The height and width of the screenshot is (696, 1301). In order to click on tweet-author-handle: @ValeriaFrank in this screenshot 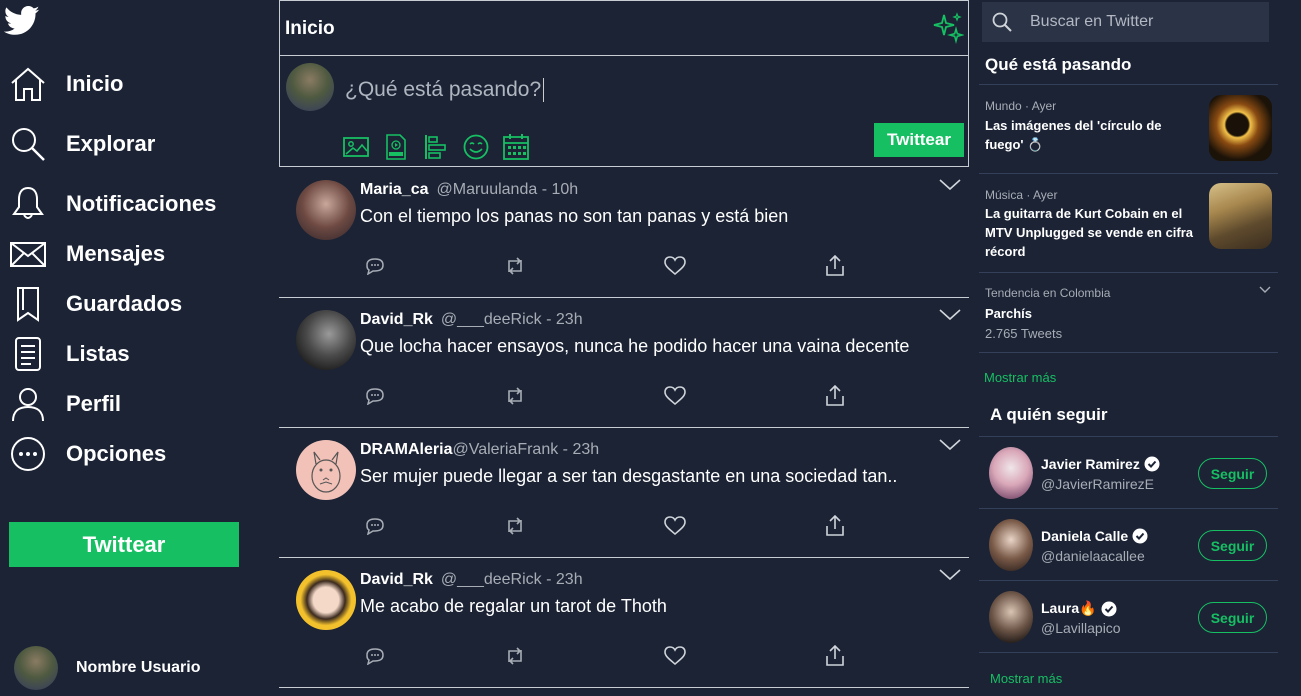, I will do `click(505, 449)`.